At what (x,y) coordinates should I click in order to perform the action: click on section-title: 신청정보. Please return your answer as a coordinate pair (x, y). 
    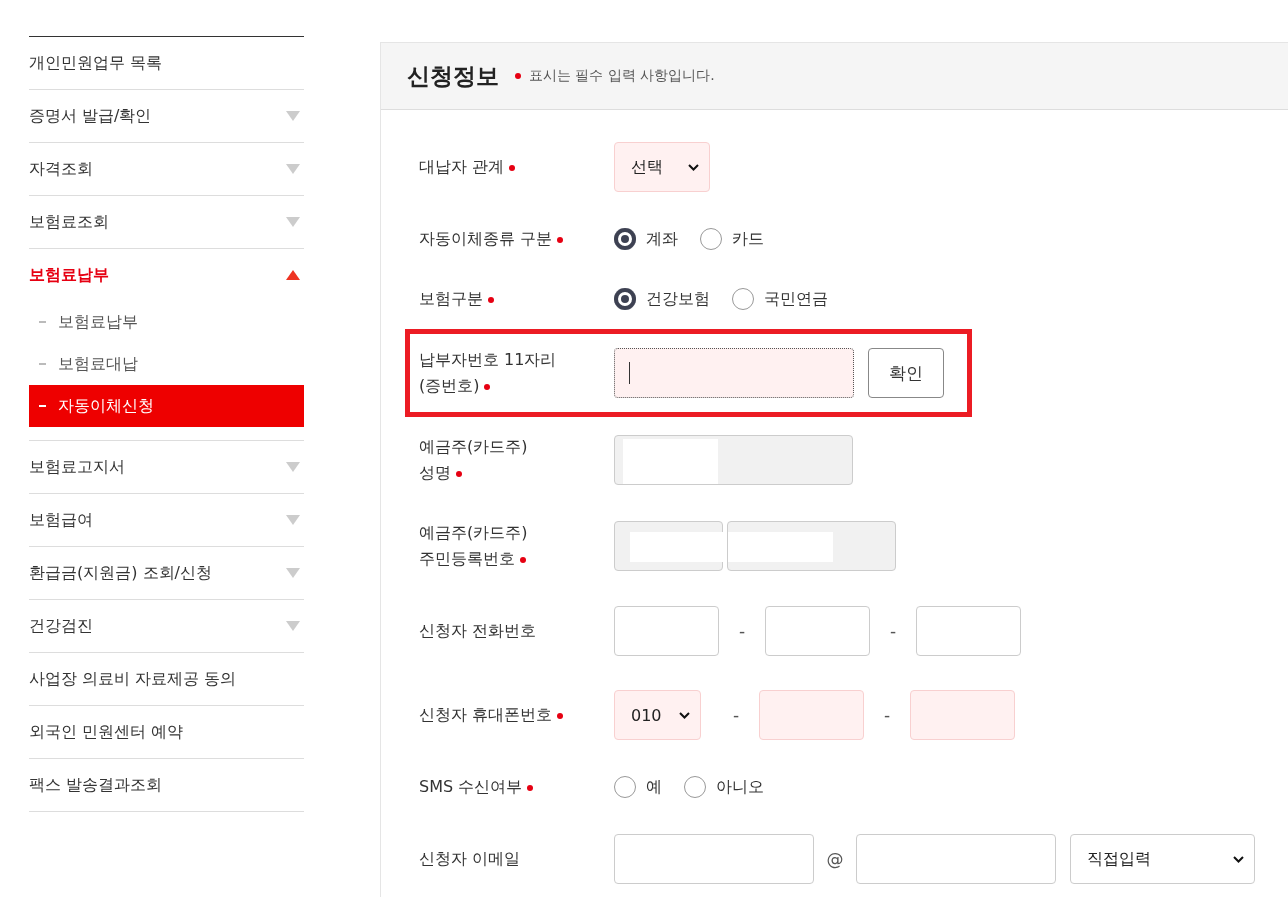
    Looking at the image, I should click on (453, 76).